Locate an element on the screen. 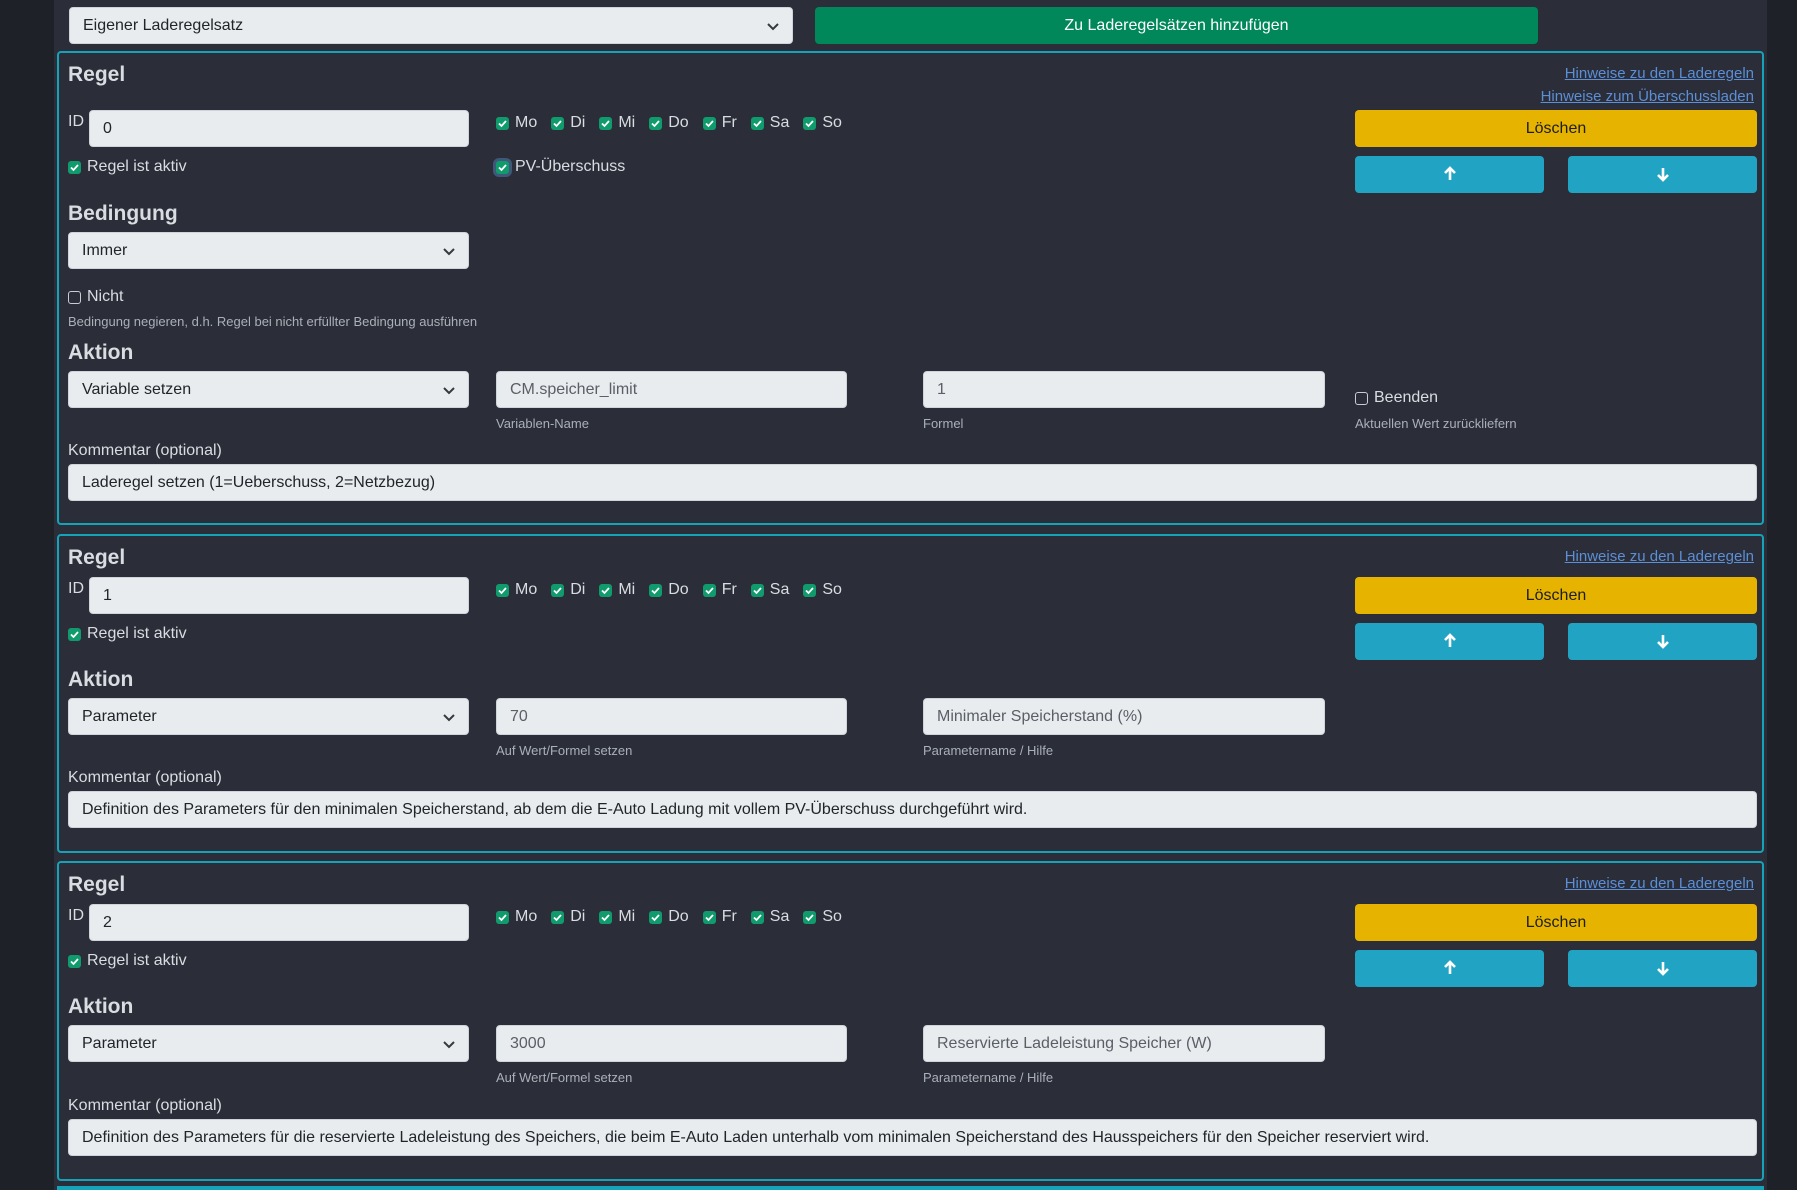 The height and width of the screenshot is (1190, 1797). ruleset-select: Eigener Laderegelsatz is located at coordinates (431, 25).